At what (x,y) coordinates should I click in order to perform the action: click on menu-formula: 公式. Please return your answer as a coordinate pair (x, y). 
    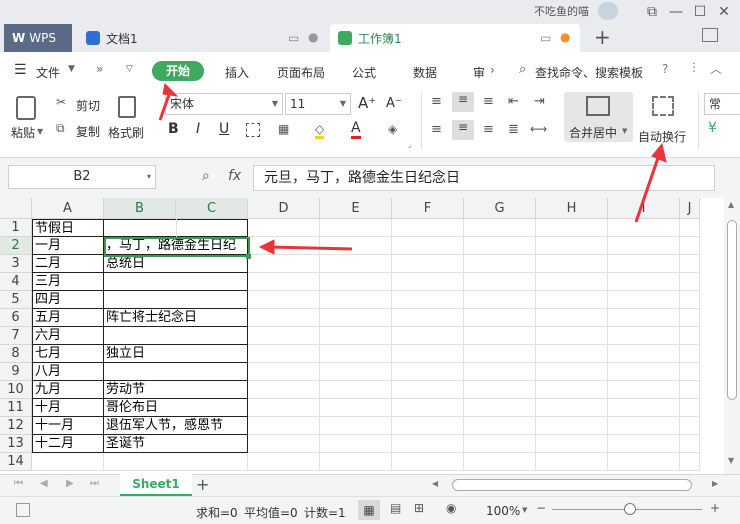
    Looking at the image, I should click on (364, 72).